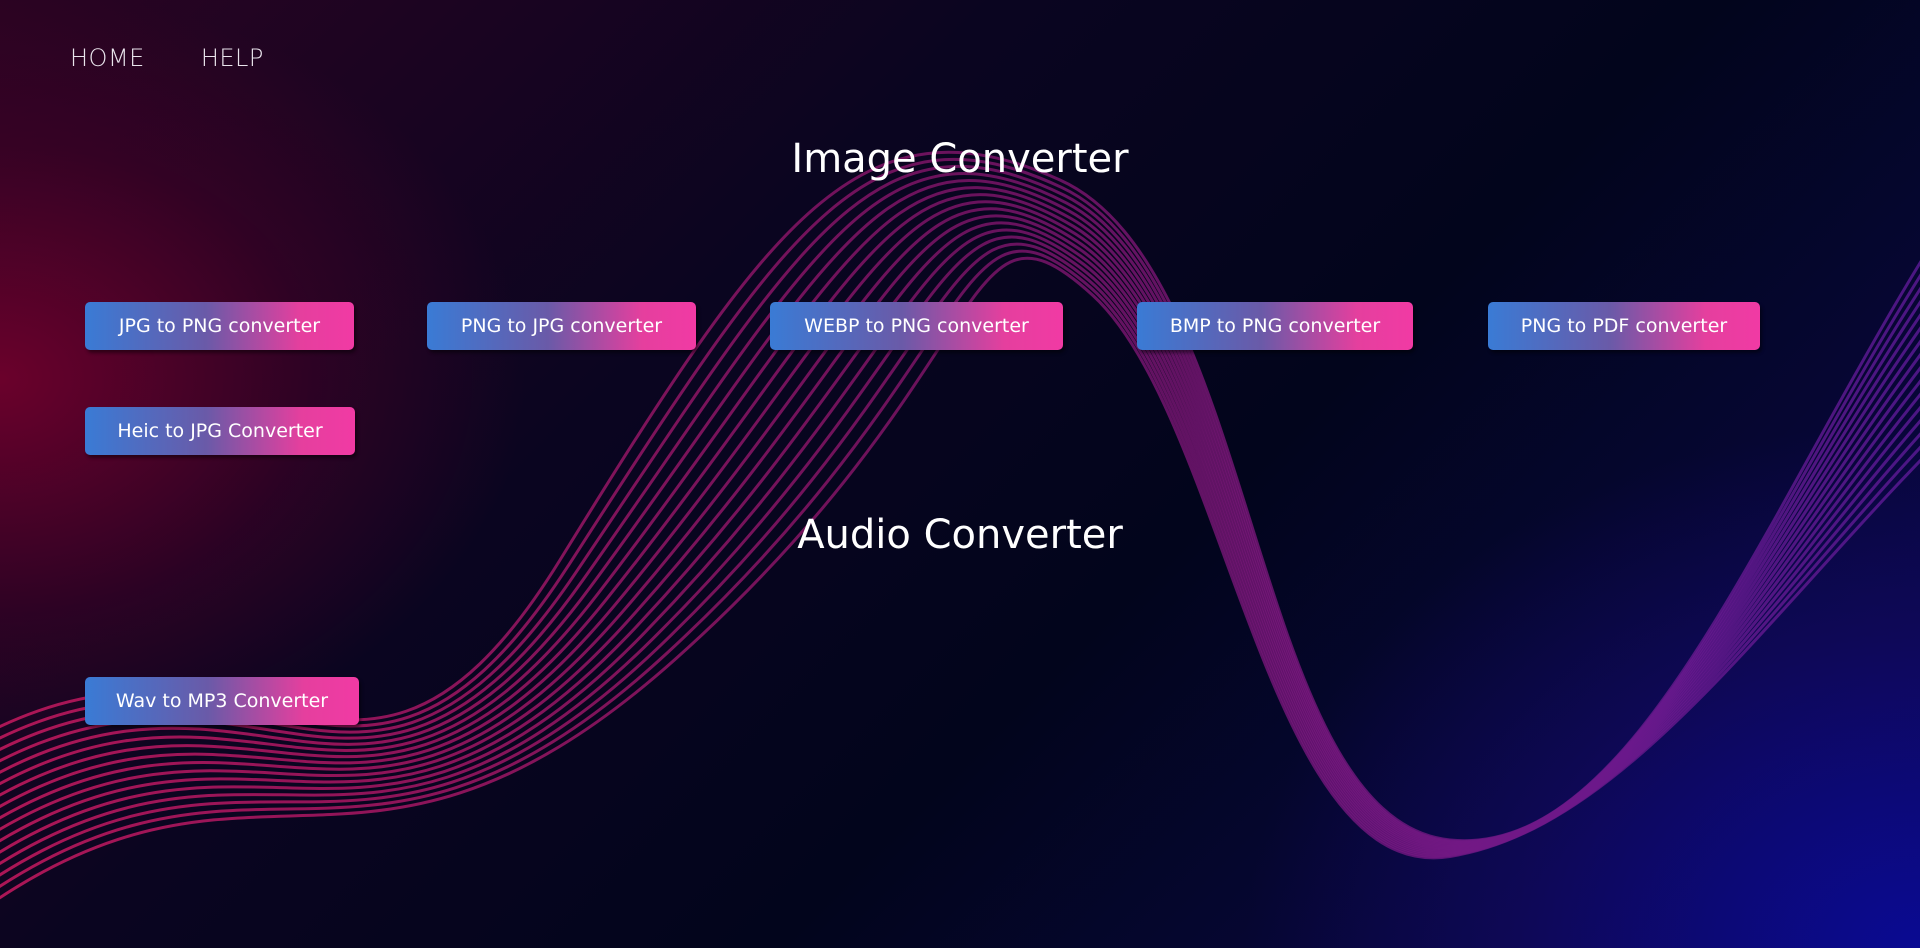  Describe the element at coordinates (960, 159) in the screenshot. I see `image-converter-heading: Image Converter` at that location.